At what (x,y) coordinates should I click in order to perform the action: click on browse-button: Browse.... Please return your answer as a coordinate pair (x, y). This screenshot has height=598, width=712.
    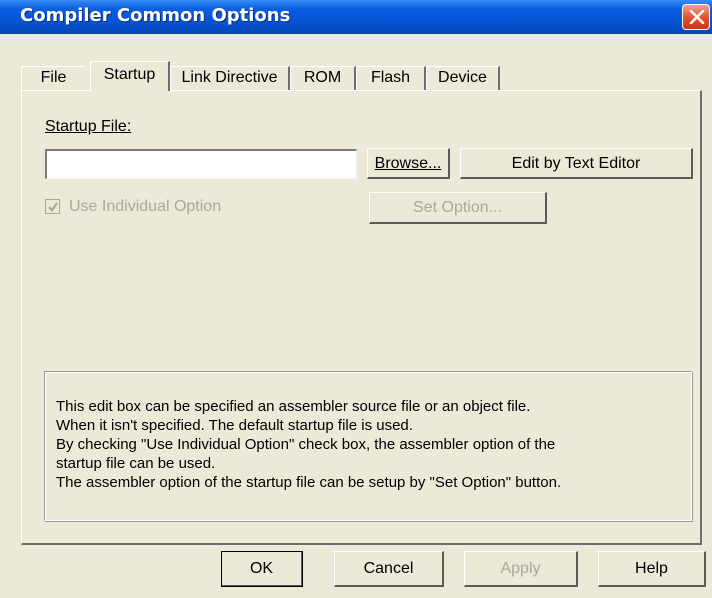
    Looking at the image, I should click on (408, 163).